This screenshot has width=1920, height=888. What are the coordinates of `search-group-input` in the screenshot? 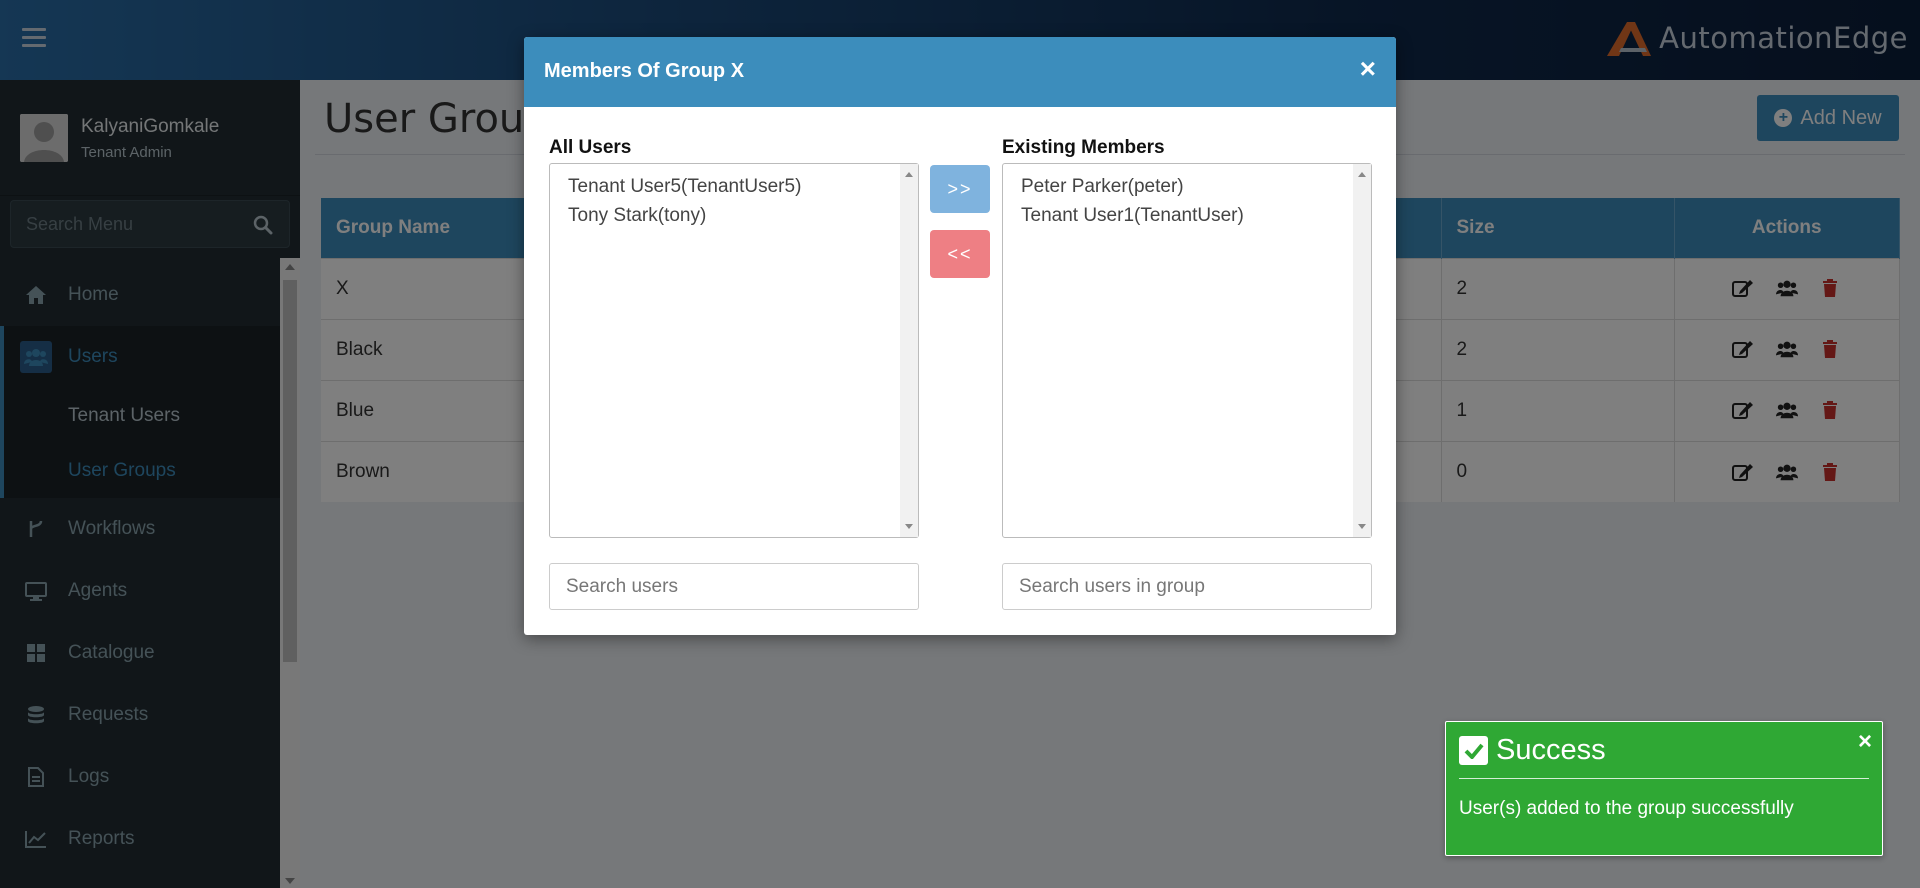 It's located at (1187, 586).